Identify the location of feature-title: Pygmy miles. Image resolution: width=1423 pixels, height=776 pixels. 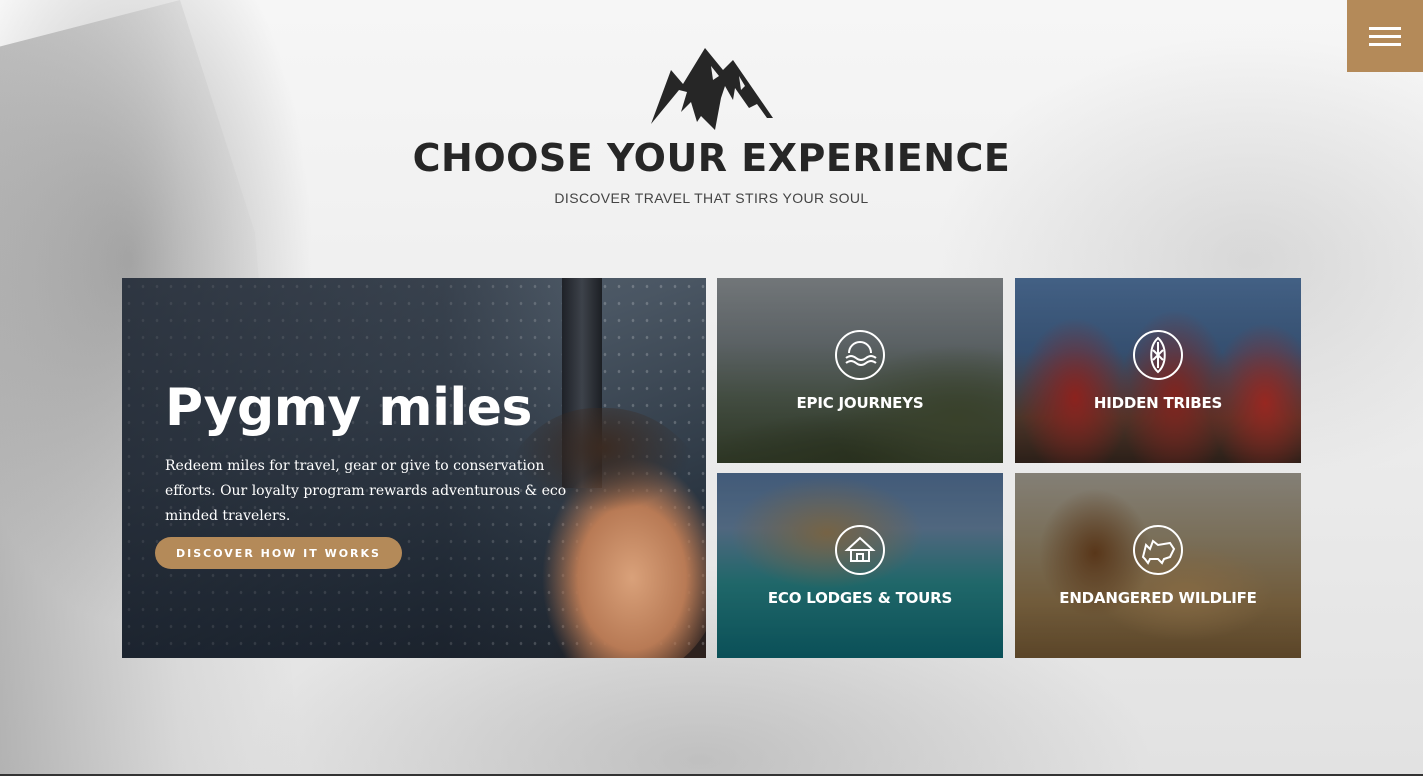
(348, 408).